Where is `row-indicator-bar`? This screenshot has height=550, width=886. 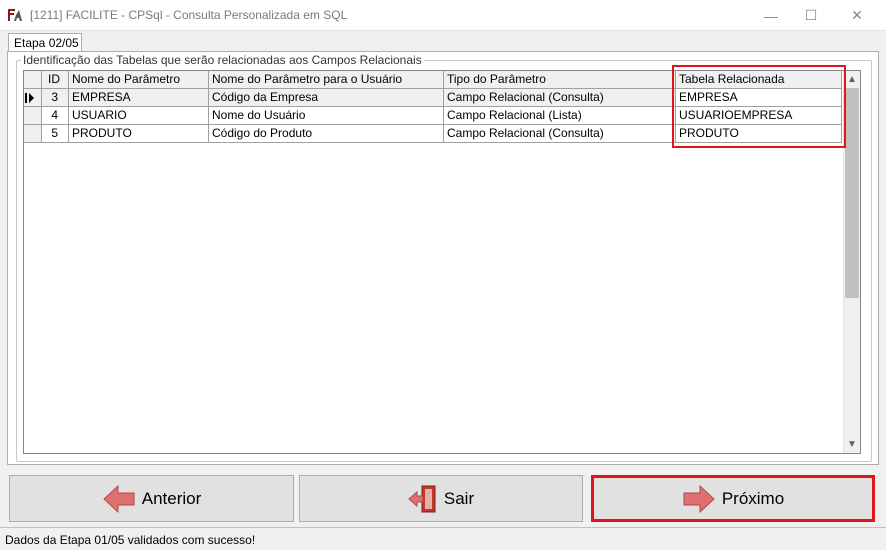
row-indicator-bar is located at coordinates (26, 98).